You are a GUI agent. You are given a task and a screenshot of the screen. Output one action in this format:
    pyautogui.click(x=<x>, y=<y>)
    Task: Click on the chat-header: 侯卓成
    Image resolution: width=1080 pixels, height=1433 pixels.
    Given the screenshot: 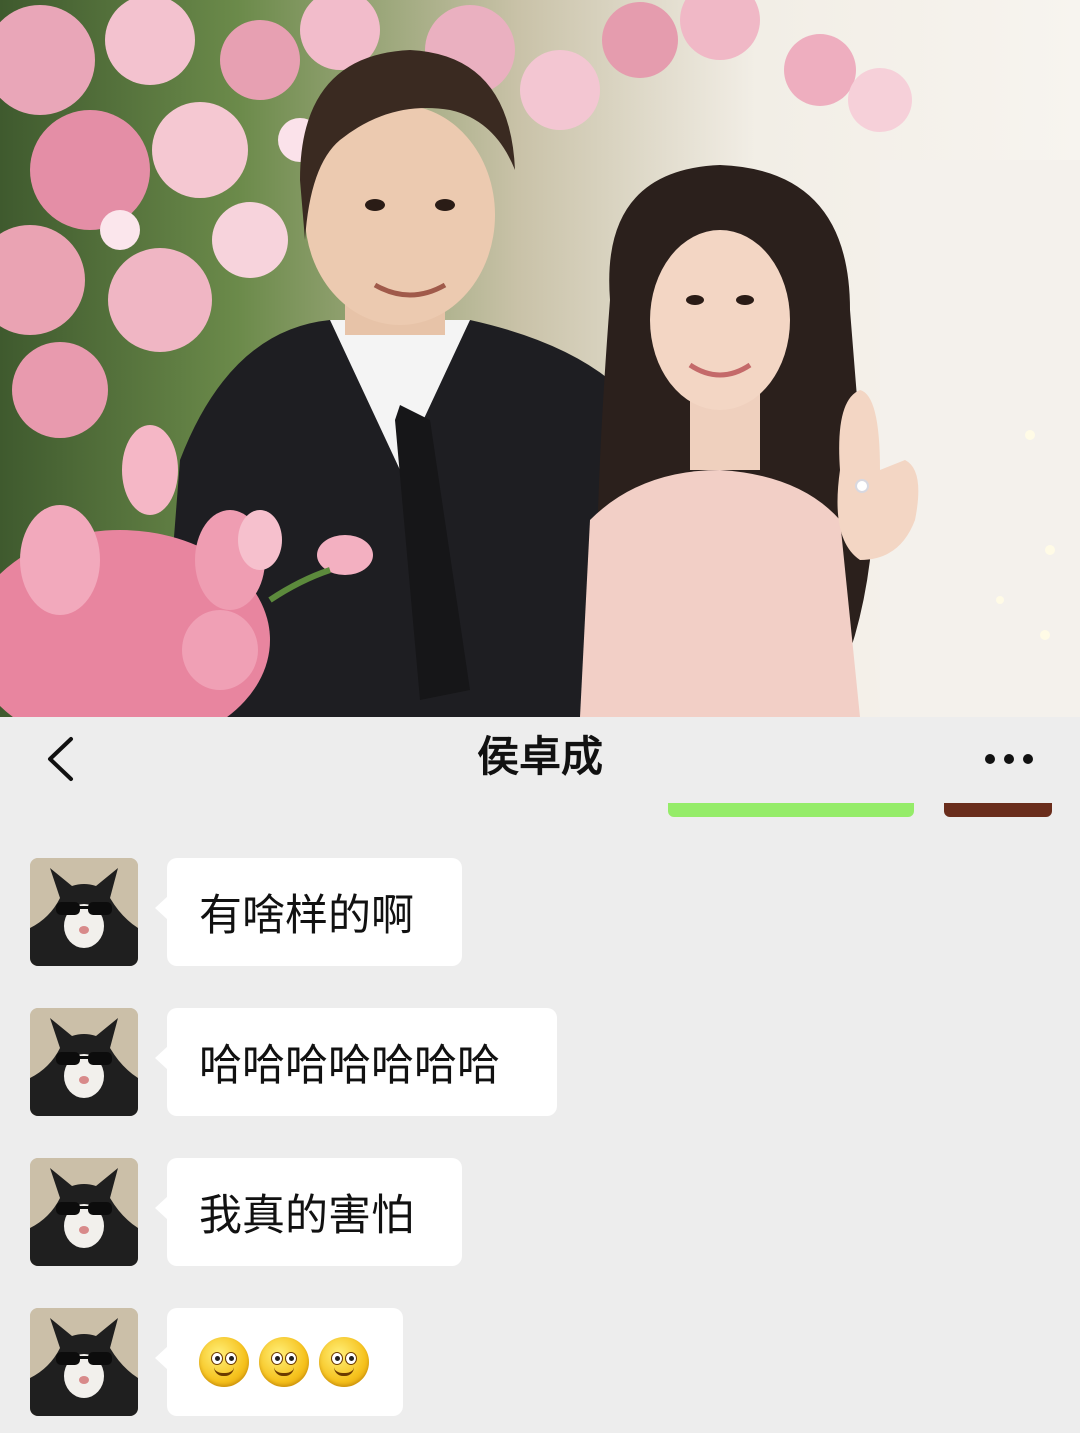 What is the action you would take?
    pyautogui.click(x=540, y=761)
    